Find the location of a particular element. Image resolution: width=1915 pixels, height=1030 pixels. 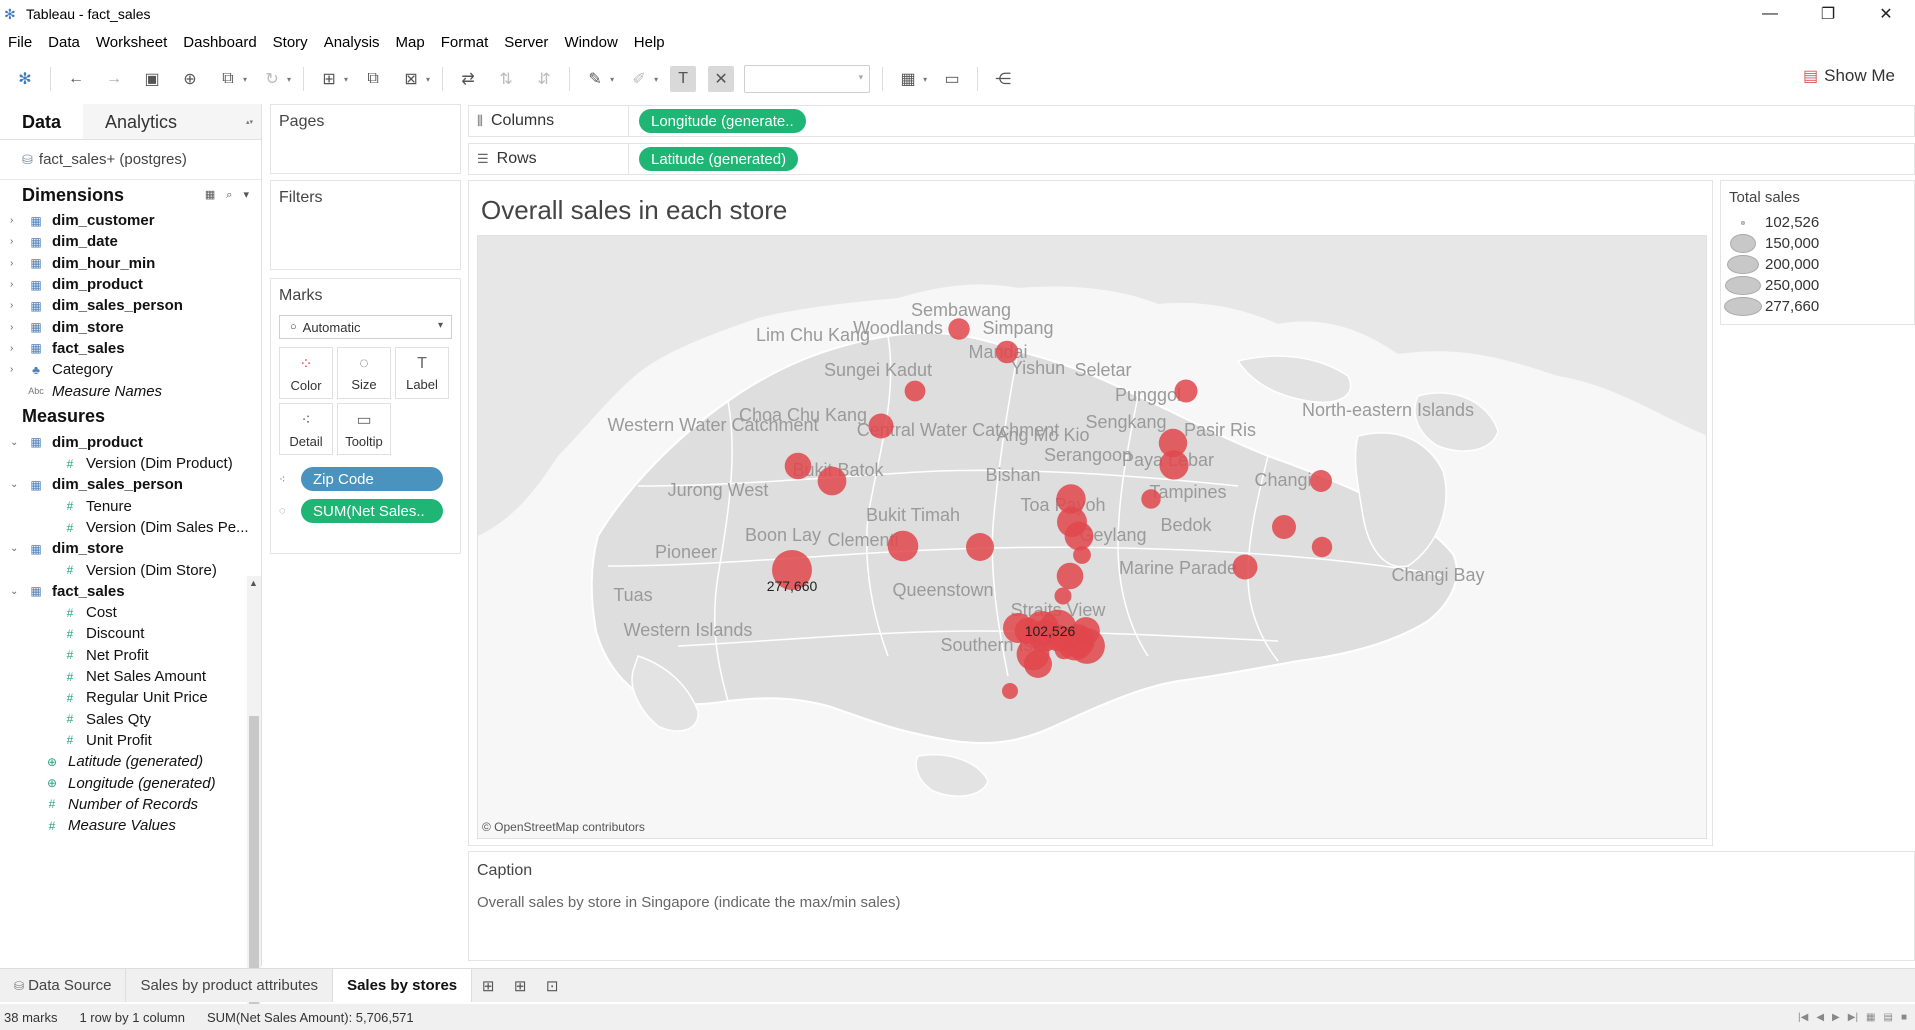

first-page-icon: |◀ is located at coordinates (1803, 1017).